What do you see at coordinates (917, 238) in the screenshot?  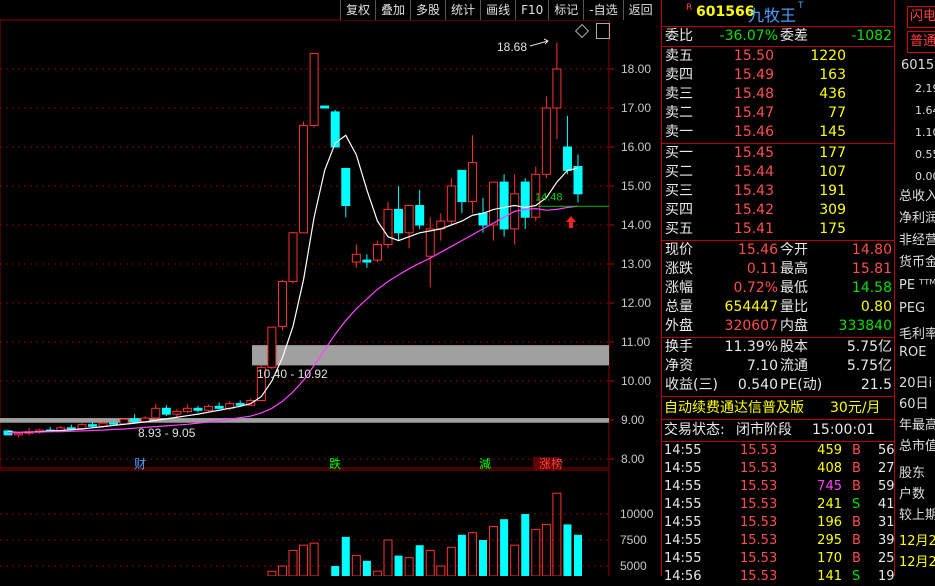 I see `side-info-item: 非经营` at bounding box center [917, 238].